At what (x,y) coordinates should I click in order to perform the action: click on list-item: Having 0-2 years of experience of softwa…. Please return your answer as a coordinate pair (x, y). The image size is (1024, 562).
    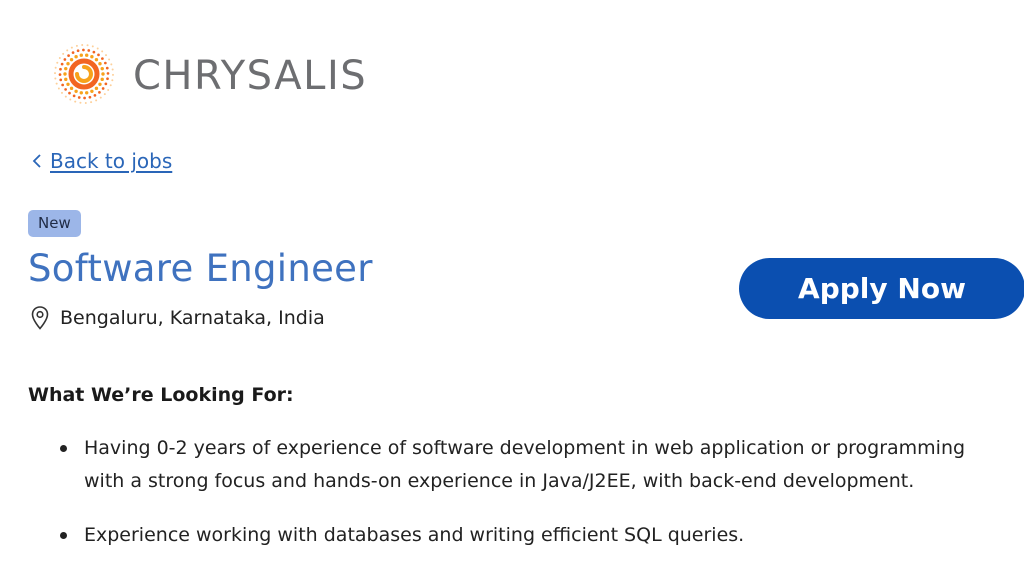
    Looking at the image, I should click on (535, 465).